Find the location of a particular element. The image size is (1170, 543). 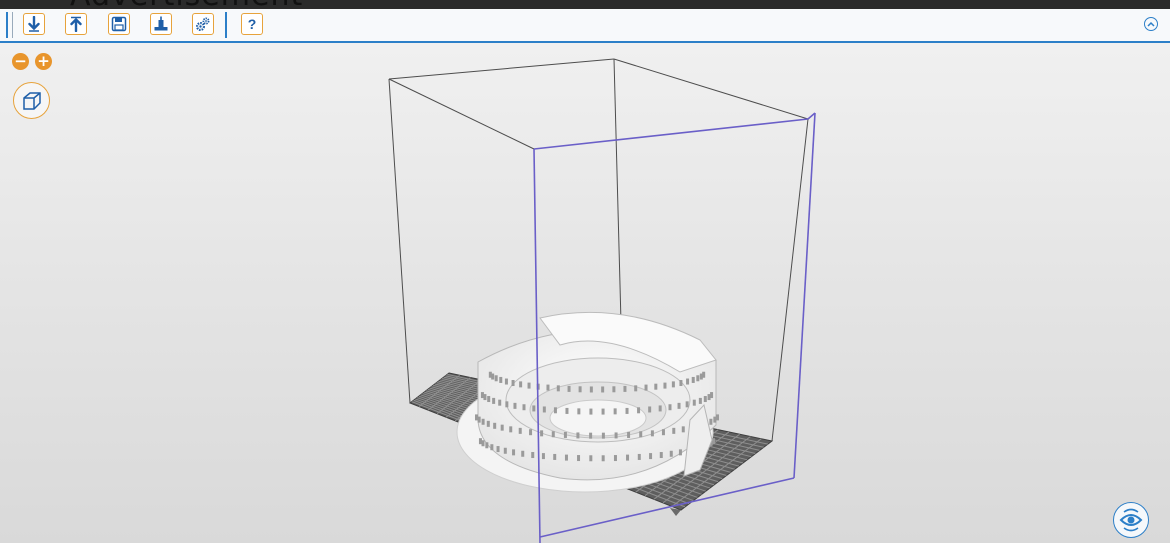

print-layer-icon is located at coordinates (161, 23).